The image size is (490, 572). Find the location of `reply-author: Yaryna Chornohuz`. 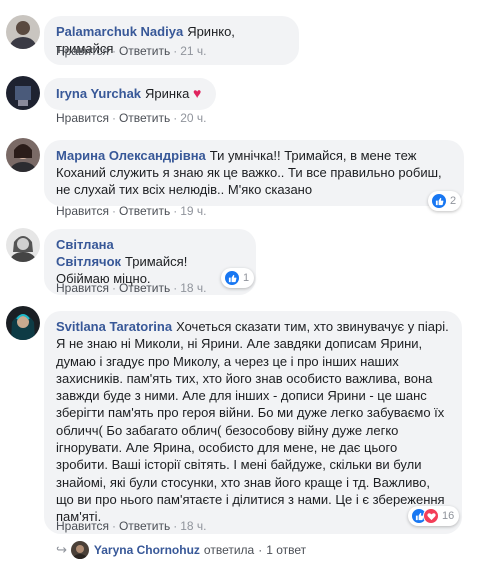

reply-author: Yaryna Chornohuz is located at coordinates (147, 550).